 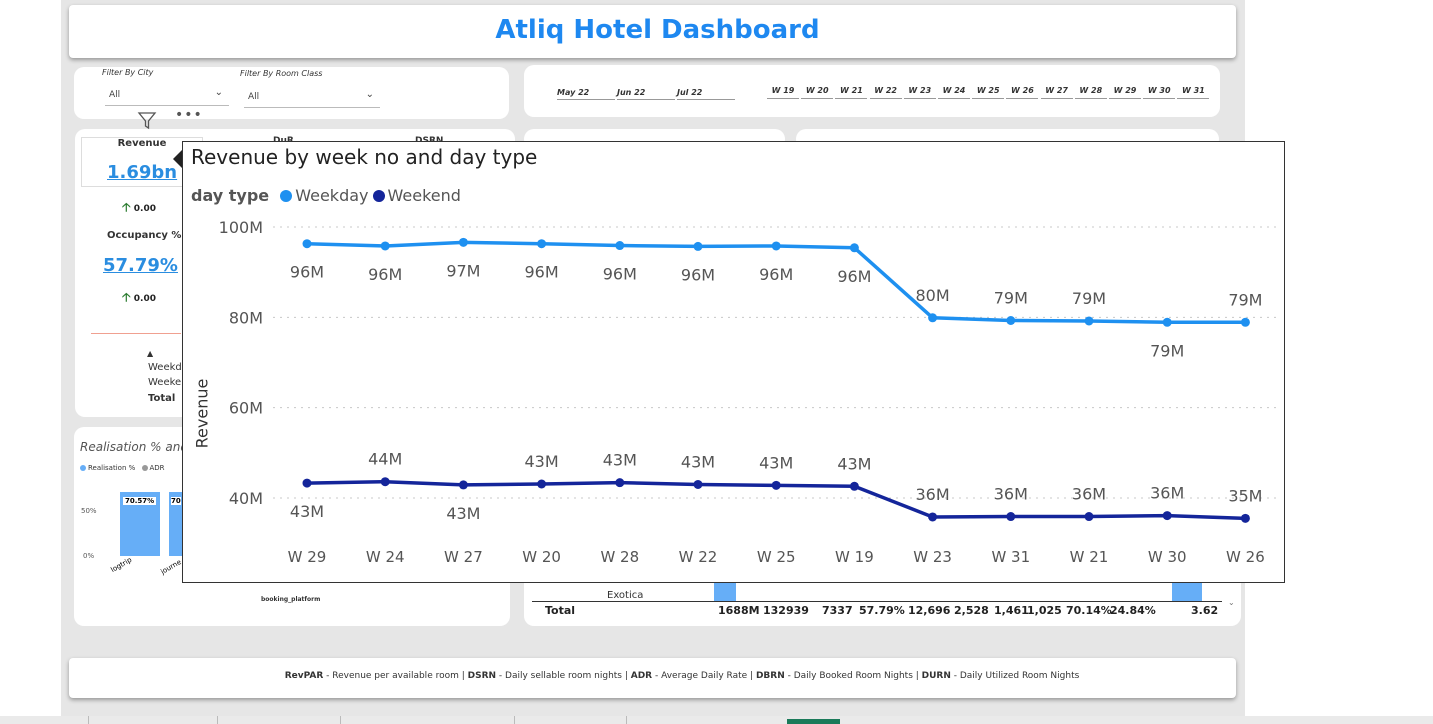 I want to click on data-label: 44M, so click(x=385, y=459).